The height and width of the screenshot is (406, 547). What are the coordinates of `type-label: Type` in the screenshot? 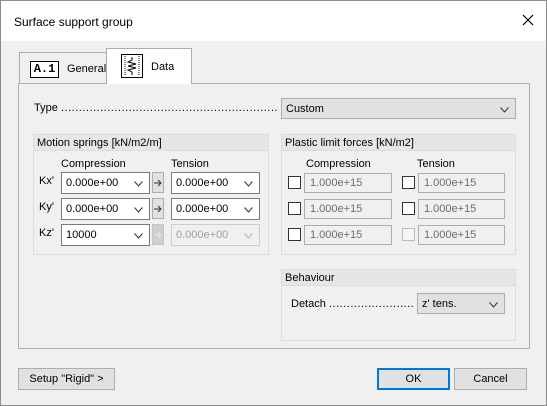 It's located at (46, 108).